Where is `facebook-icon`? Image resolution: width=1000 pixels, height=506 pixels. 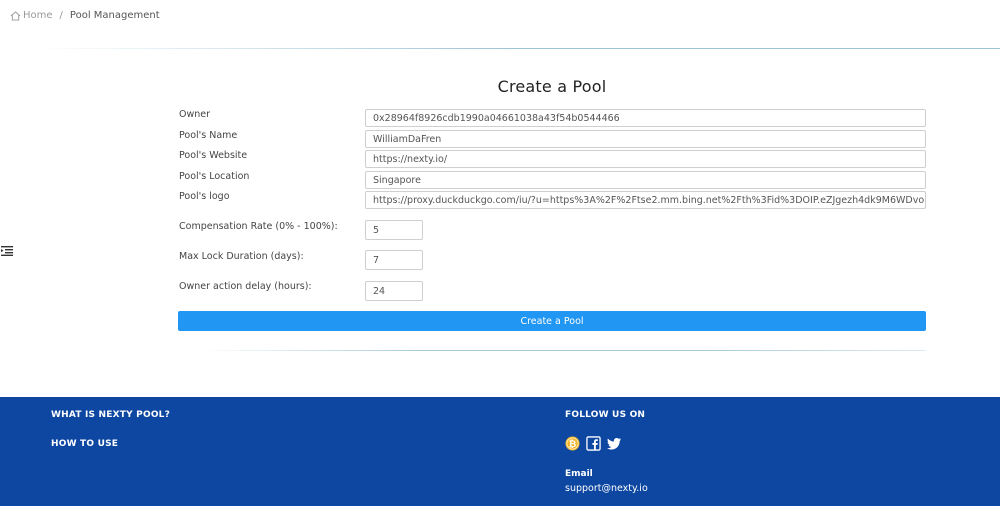
facebook-icon is located at coordinates (593, 443).